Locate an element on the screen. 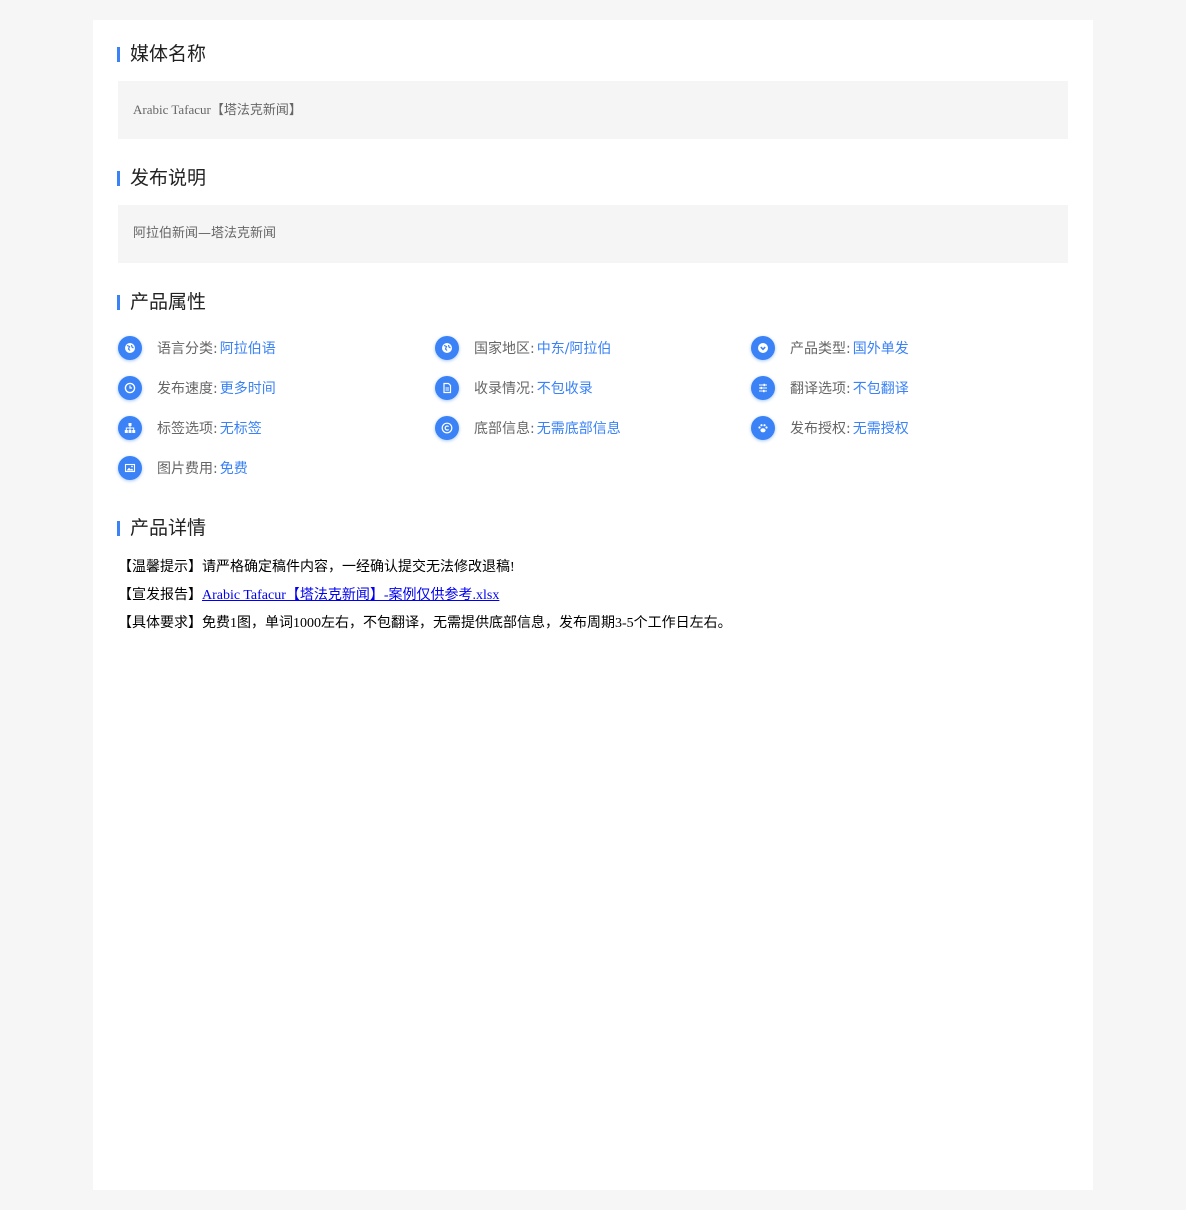 The height and width of the screenshot is (1210, 1186). report-download-link: Arabic Tafacur【塔法克新闻】-案例仅供参考.xlsx is located at coordinates (350, 595).